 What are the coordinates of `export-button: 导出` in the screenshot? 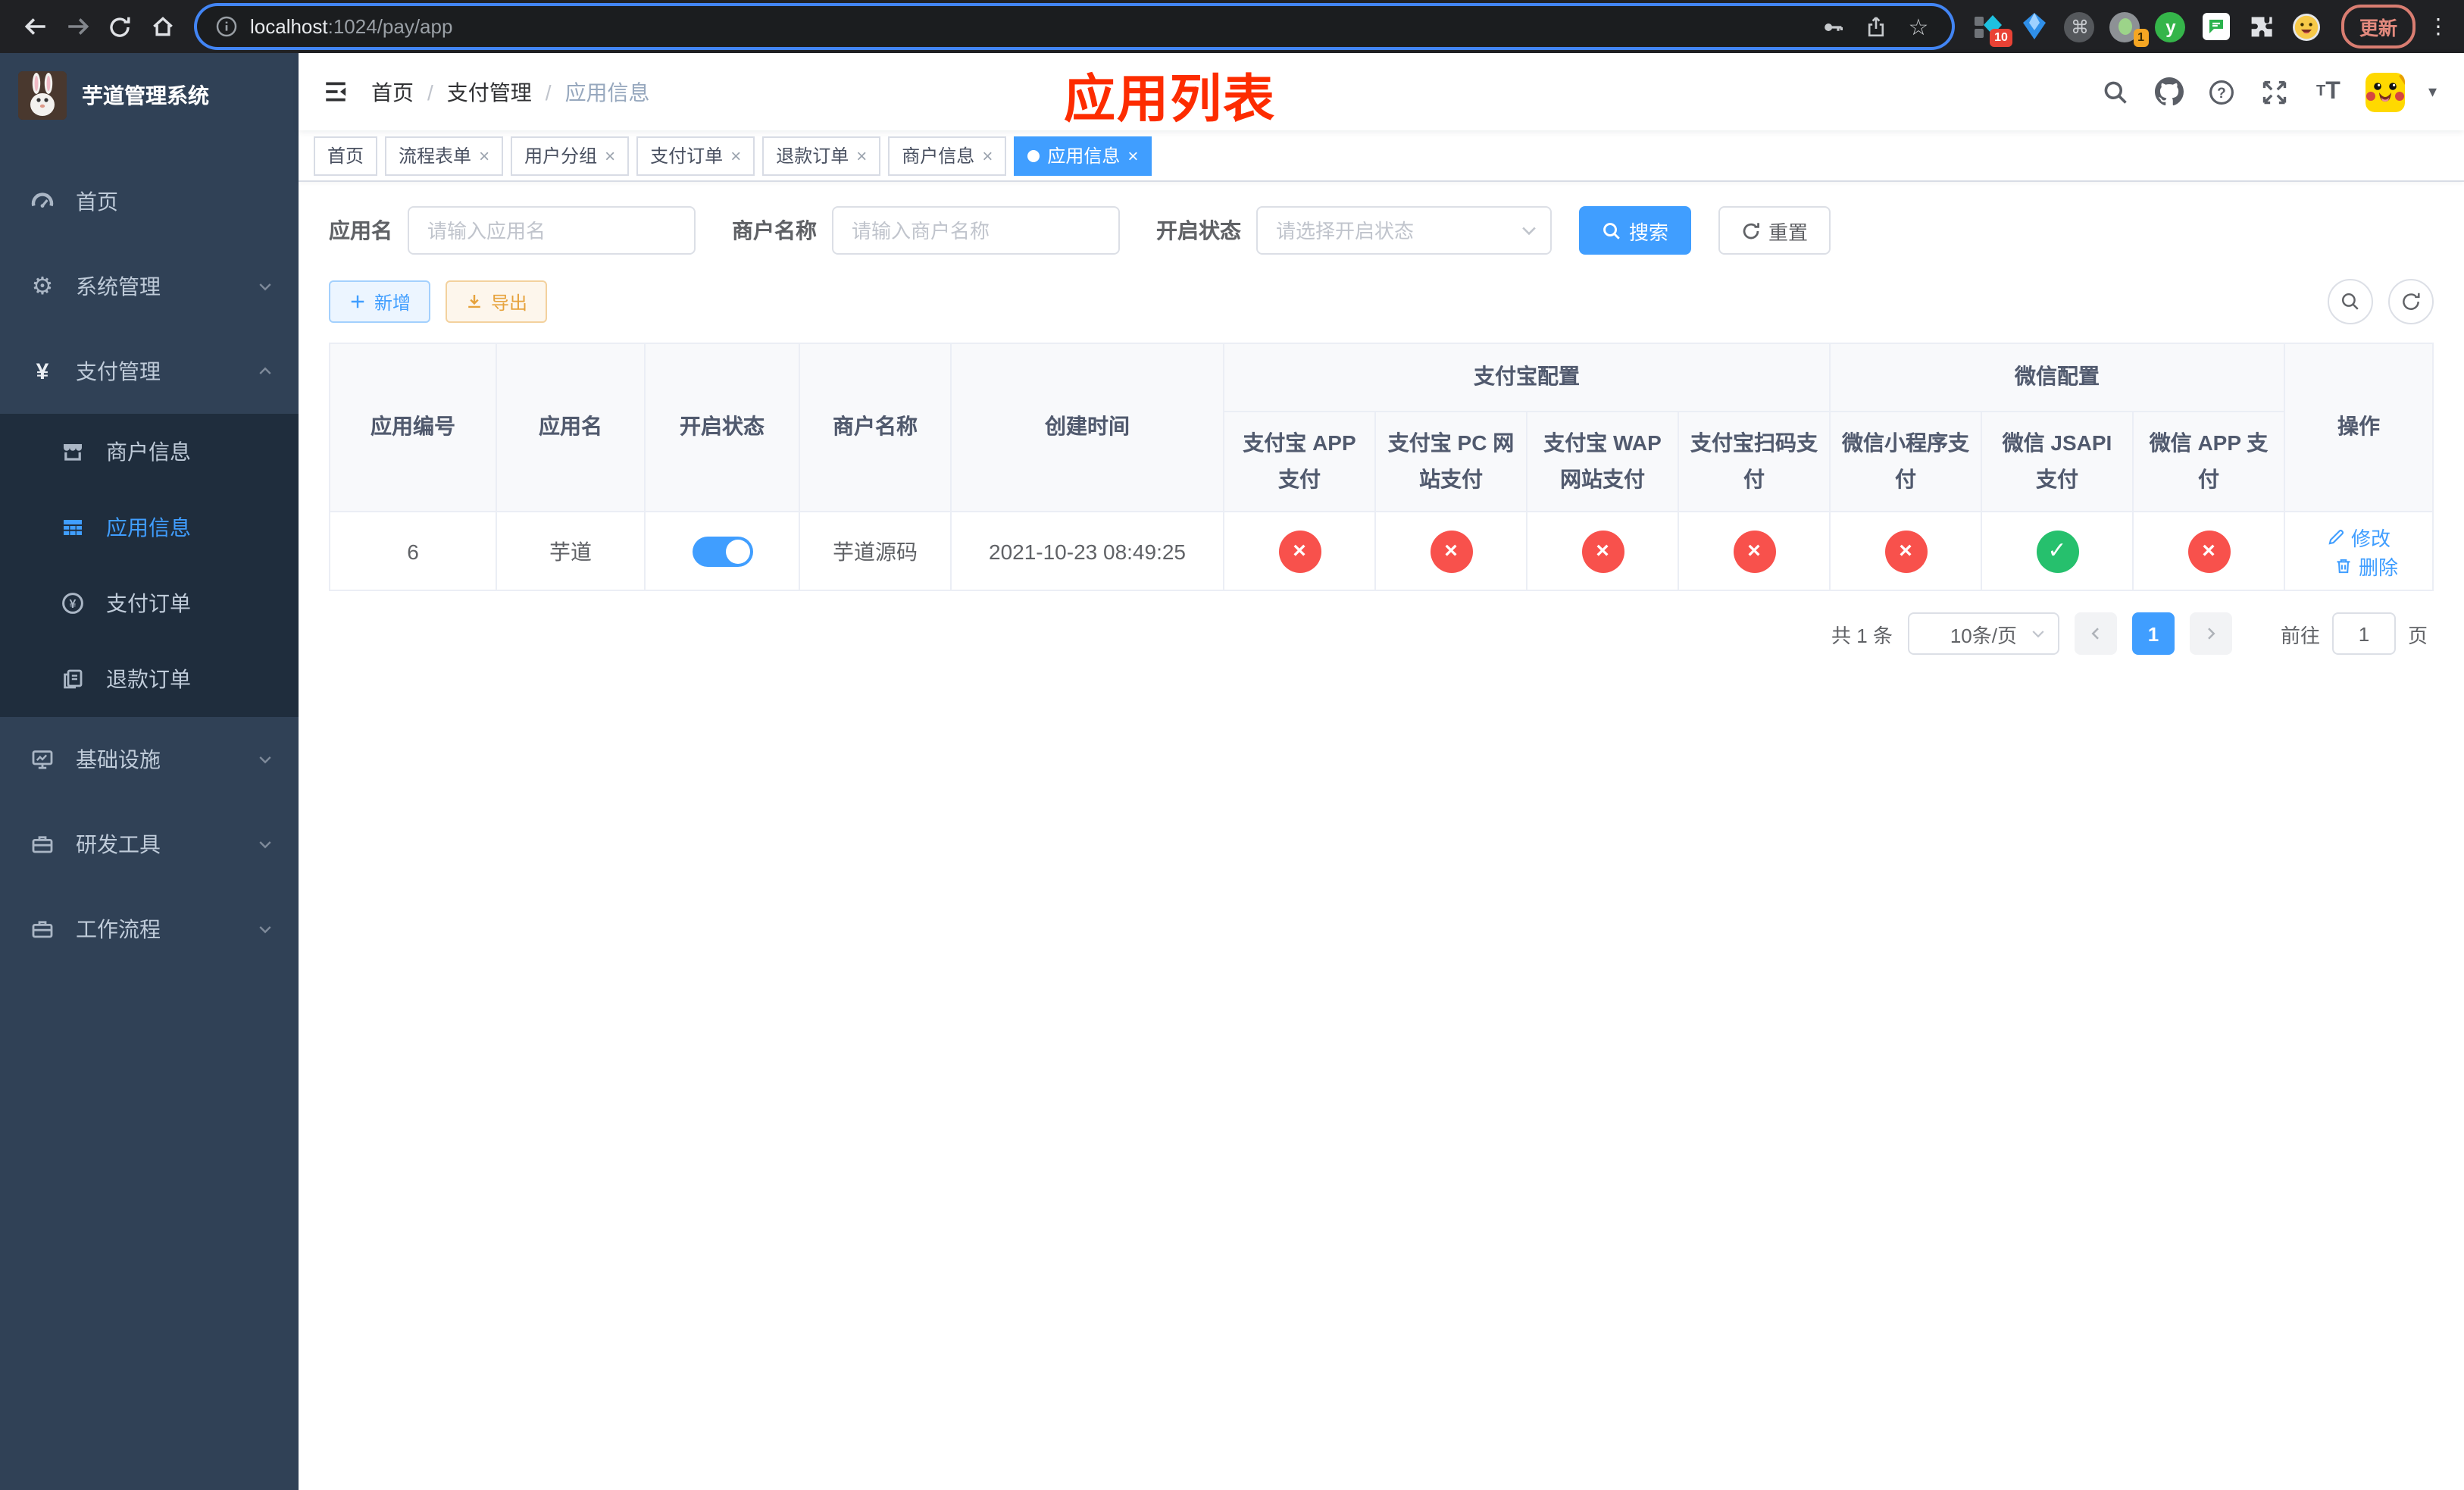 It's located at (497, 301).